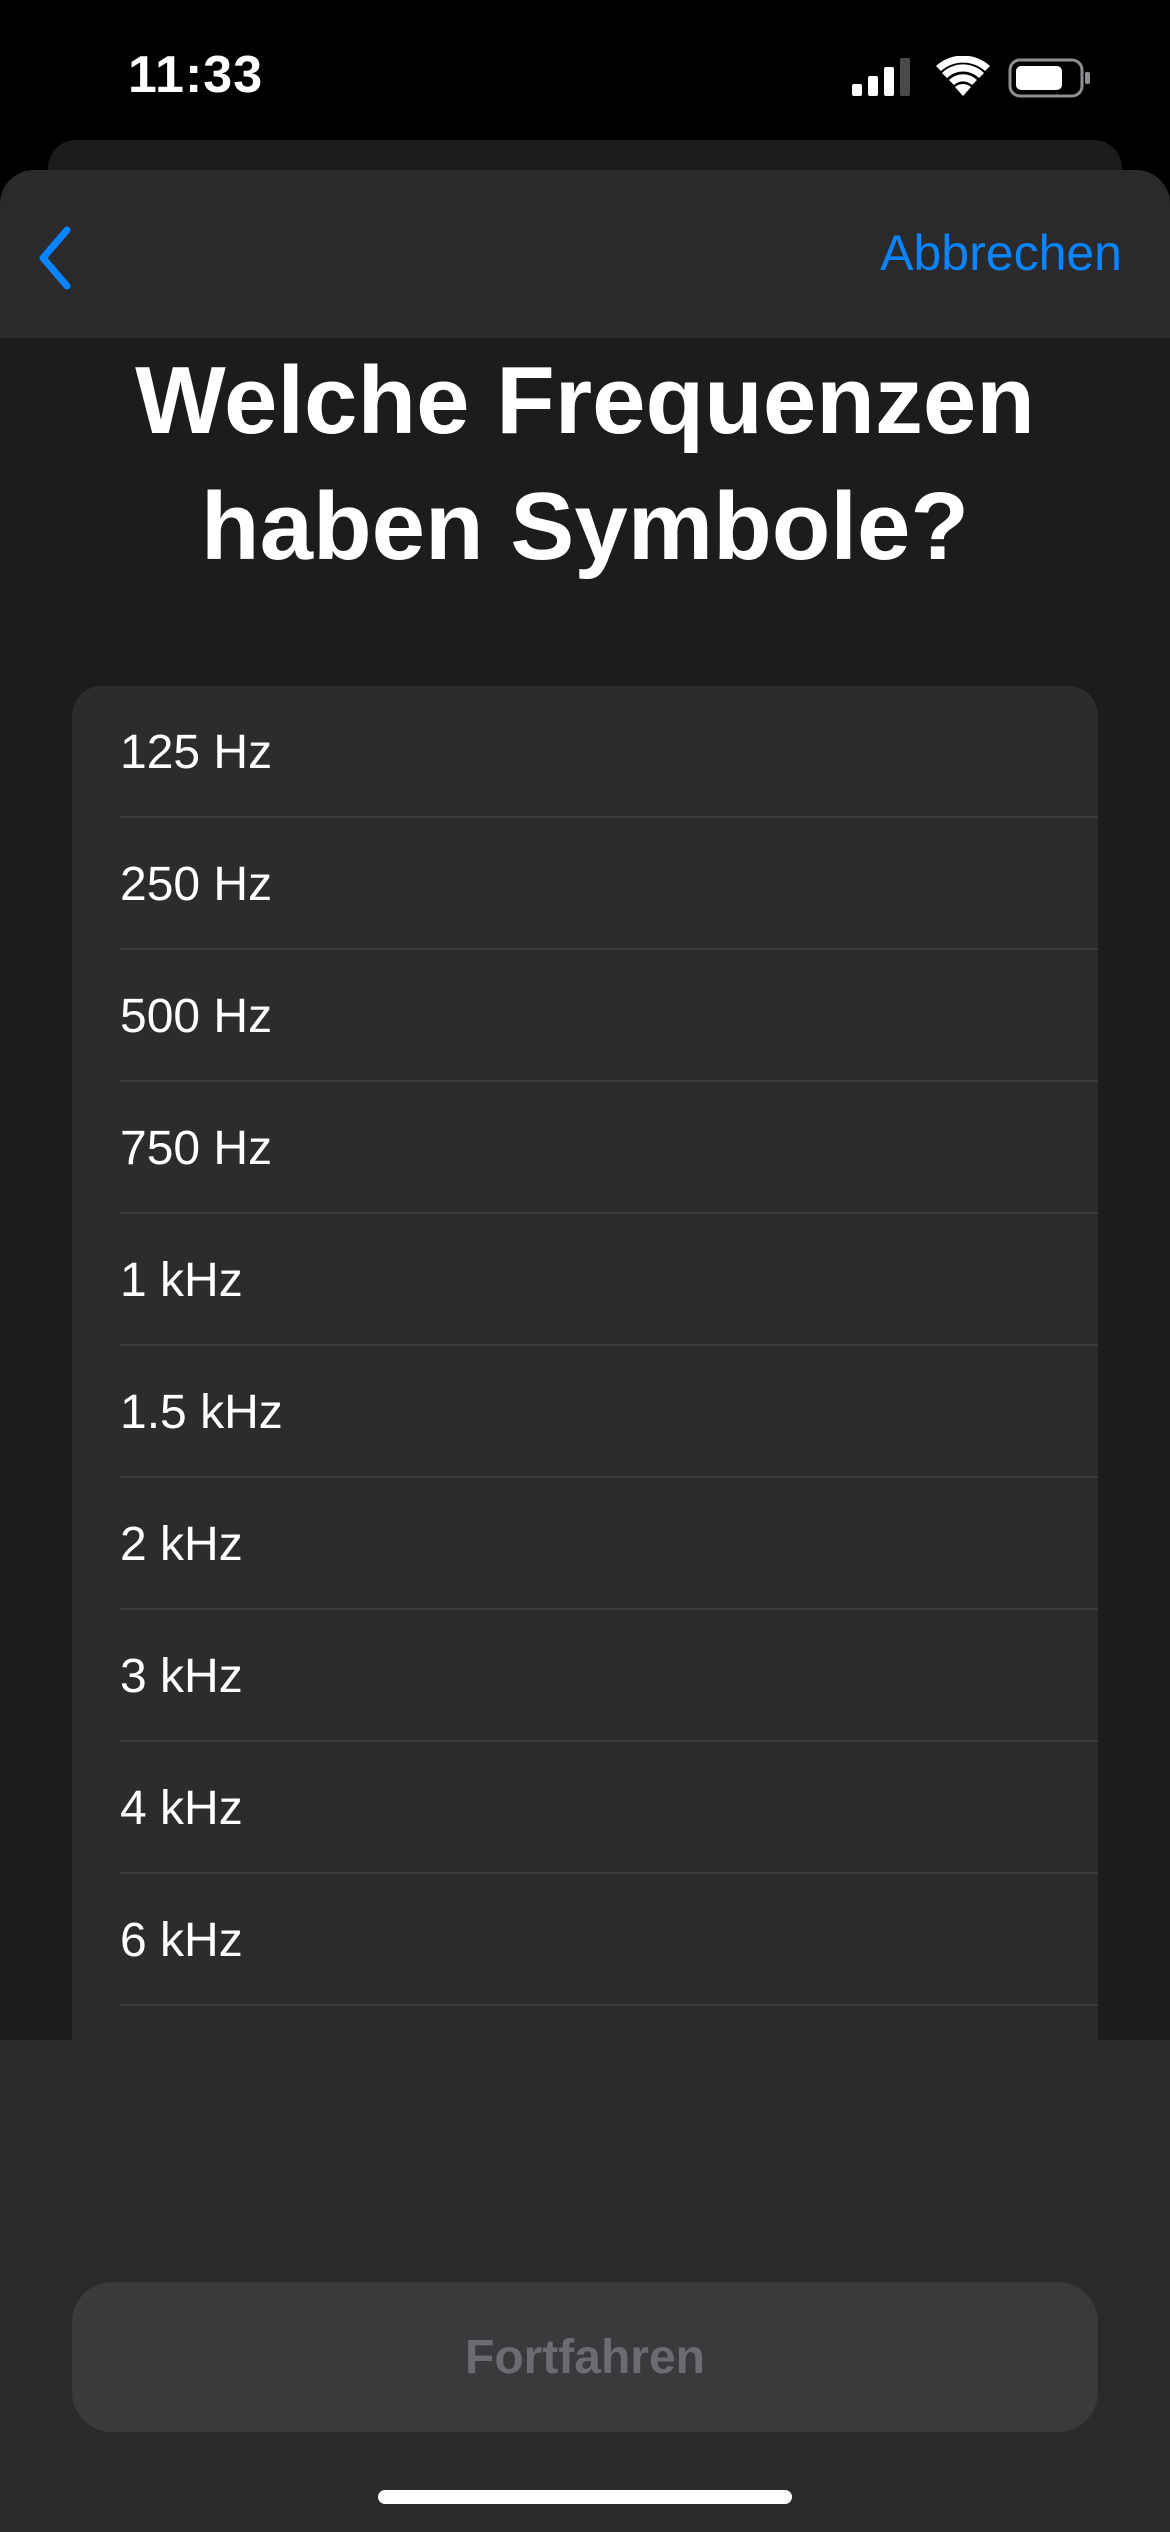 The image size is (1170, 2532). I want to click on cellular-signal-icon, so click(882, 79).